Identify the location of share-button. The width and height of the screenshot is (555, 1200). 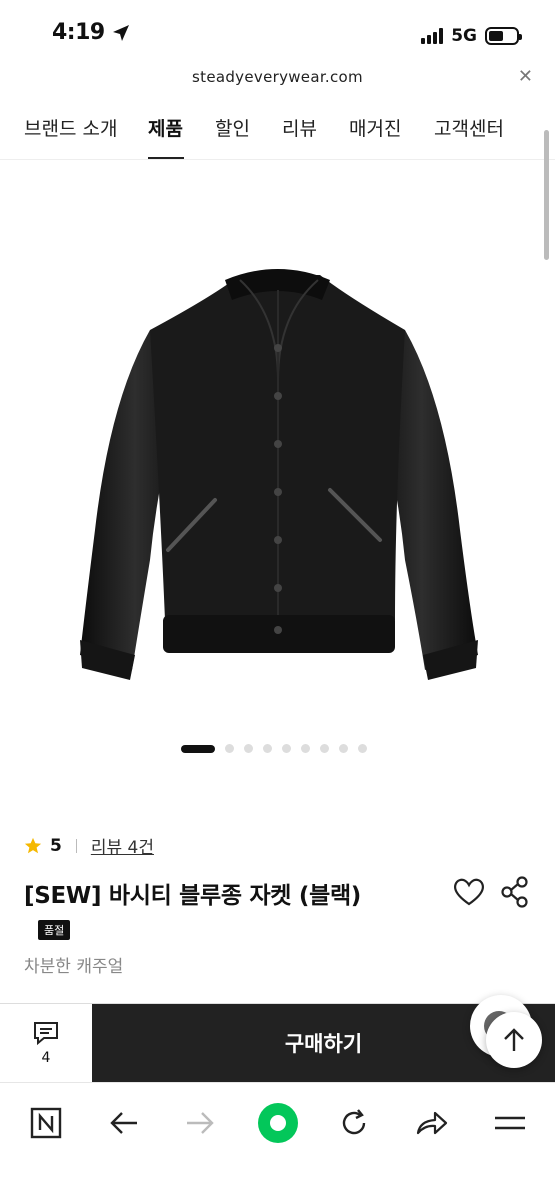
(432, 1123).